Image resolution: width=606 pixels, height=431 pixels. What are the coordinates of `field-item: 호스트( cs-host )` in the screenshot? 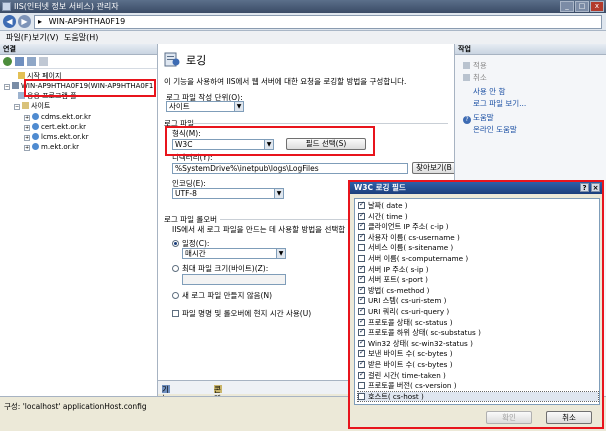 It's located at (478, 396).